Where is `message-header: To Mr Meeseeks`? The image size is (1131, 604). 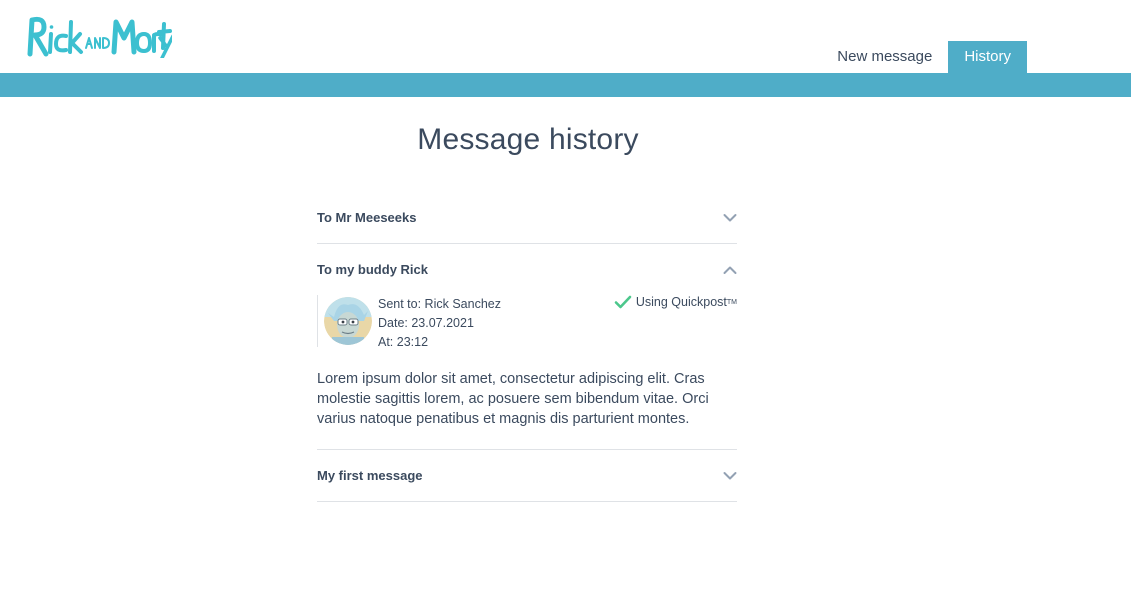 message-header: To Mr Meeseeks is located at coordinates (527, 217).